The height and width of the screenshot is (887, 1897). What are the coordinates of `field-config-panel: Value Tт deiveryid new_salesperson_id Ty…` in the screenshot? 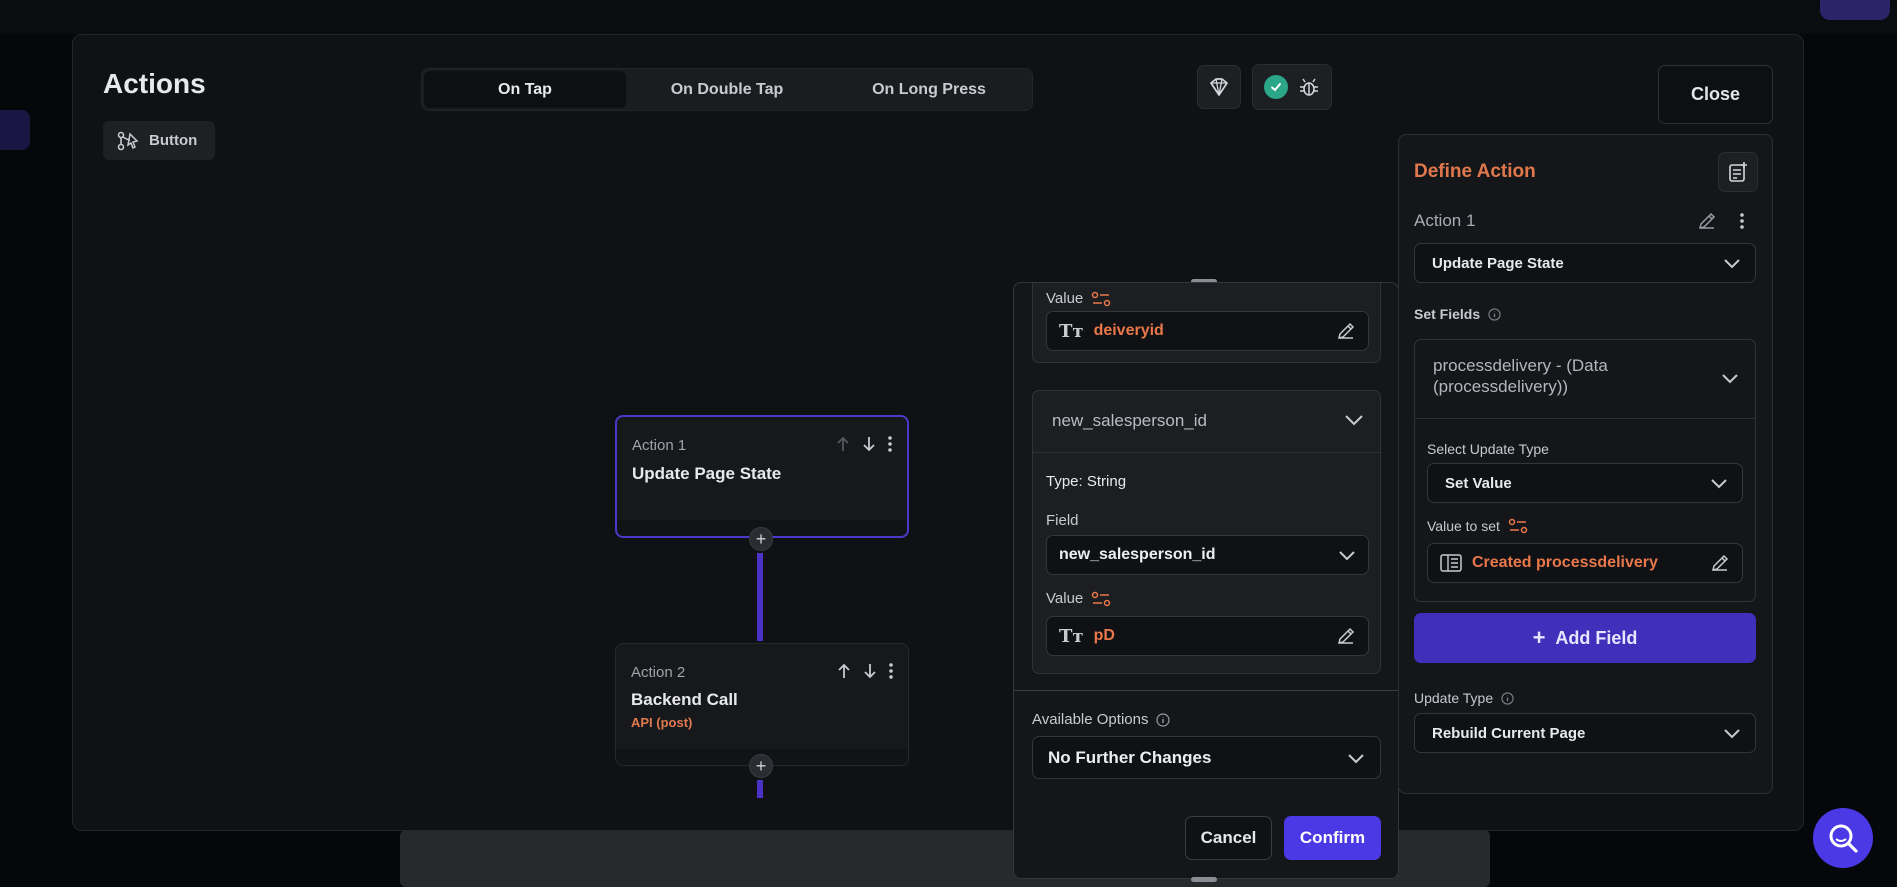 It's located at (1206, 580).